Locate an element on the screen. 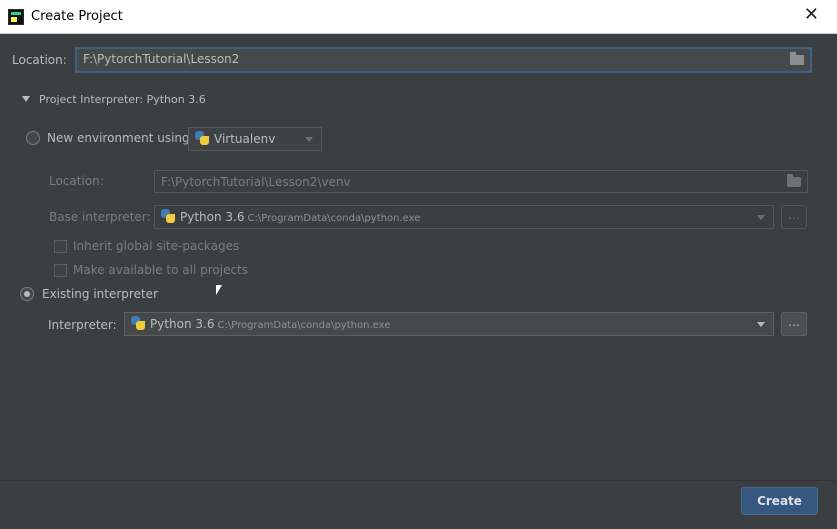 This screenshot has height=529, width=837. interpreter-name: Python 3.6 is located at coordinates (182, 324).